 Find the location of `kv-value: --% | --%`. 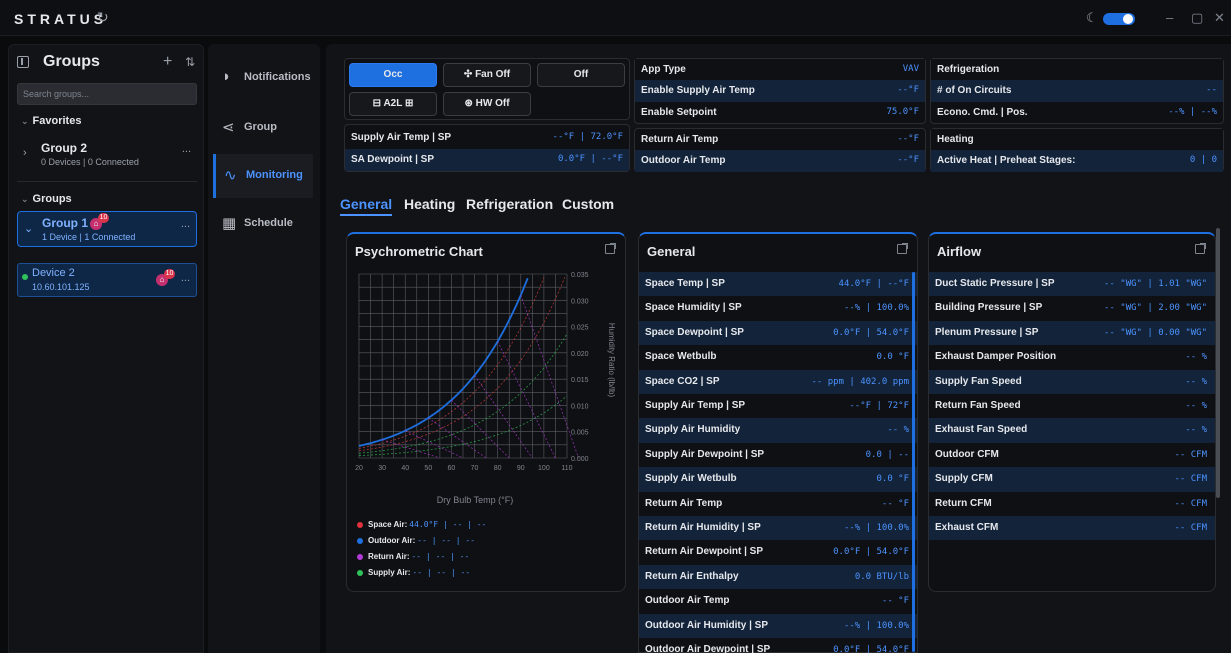

kv-value: --% | --% is located at coordinates (1192, 112).